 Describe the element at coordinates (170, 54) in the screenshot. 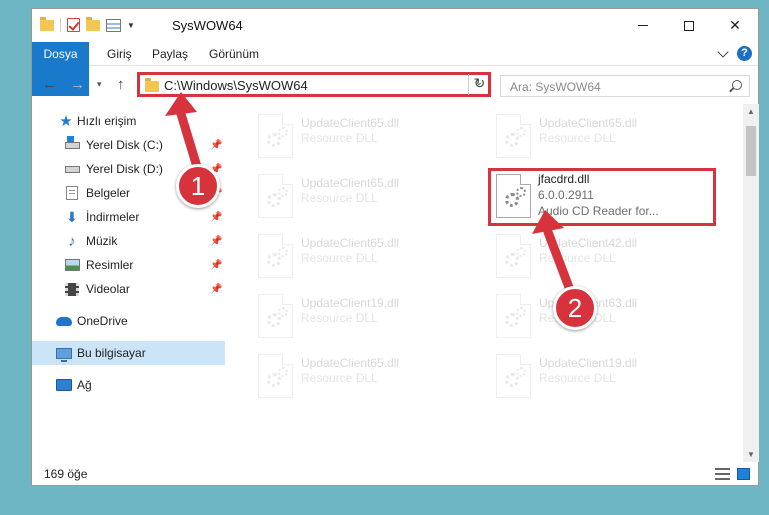

I see `tab-share: Paylaş` at that location.